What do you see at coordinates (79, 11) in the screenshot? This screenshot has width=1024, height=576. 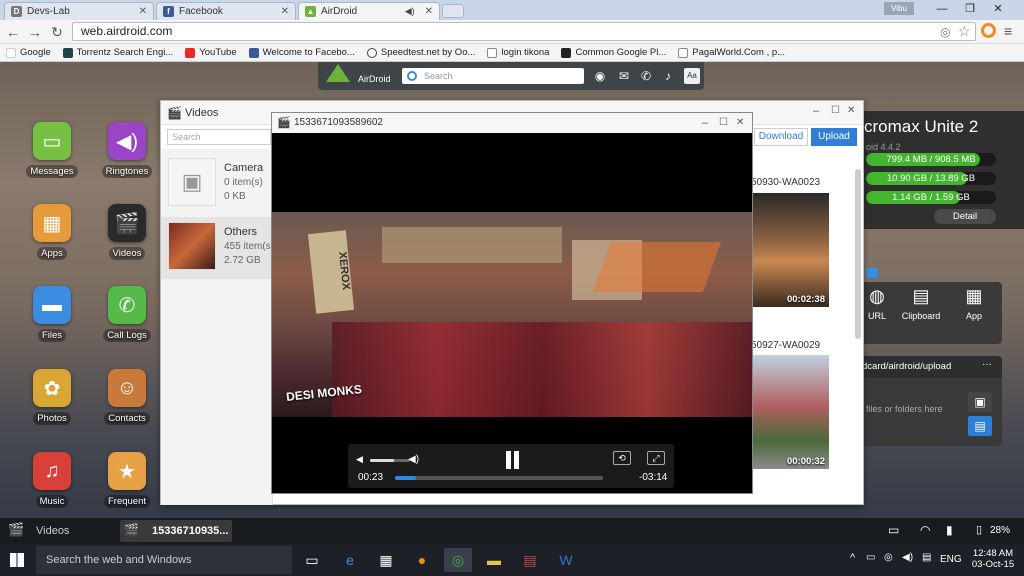 I see `tab-devs-lab: D Devs-Lab ✕` at bounding box center [79, 11].